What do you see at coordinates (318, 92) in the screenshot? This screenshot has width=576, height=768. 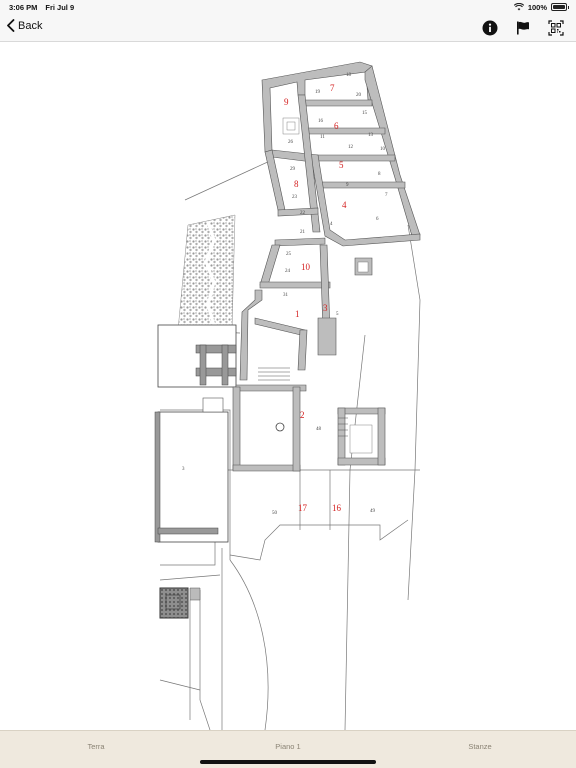 I see `svg-text: 19` at bounding box center [318, 92].